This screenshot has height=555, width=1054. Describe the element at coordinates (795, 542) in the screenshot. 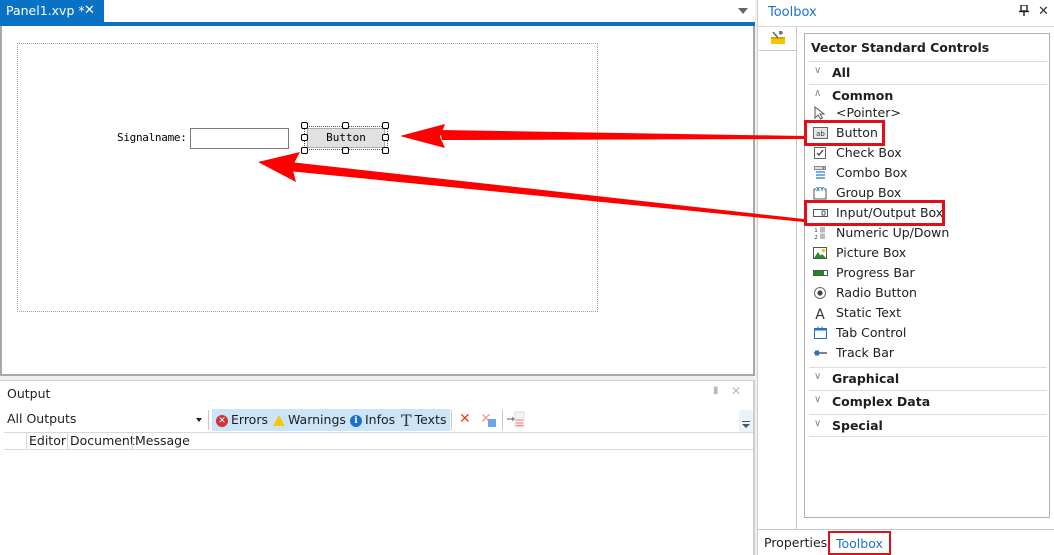

I see `tab-properties: Properties` at that location.